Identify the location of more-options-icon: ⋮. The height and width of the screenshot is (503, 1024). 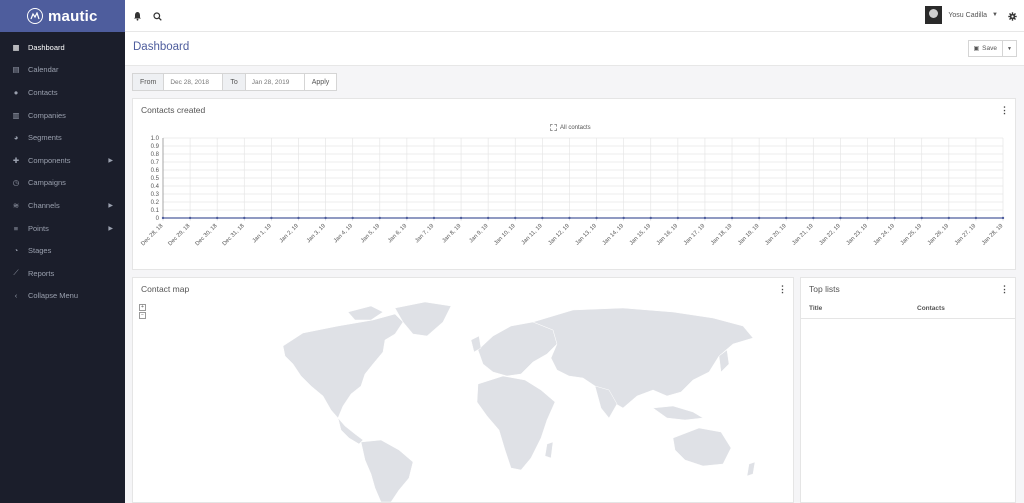
(1004, 289).